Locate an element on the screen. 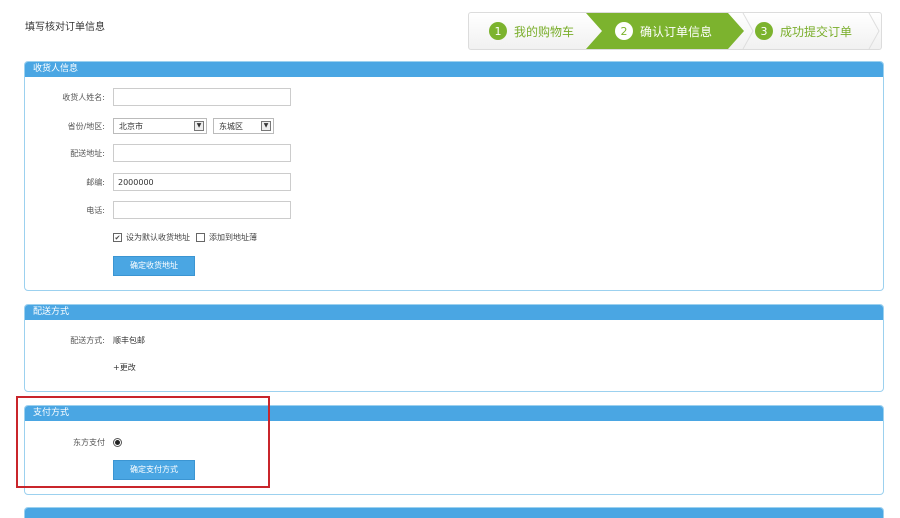 This screenshot has height=518, width=900. region-row: 省份/地区: 北京市 ▼ 东城区 ▼ is located at coordinates (152, 126).